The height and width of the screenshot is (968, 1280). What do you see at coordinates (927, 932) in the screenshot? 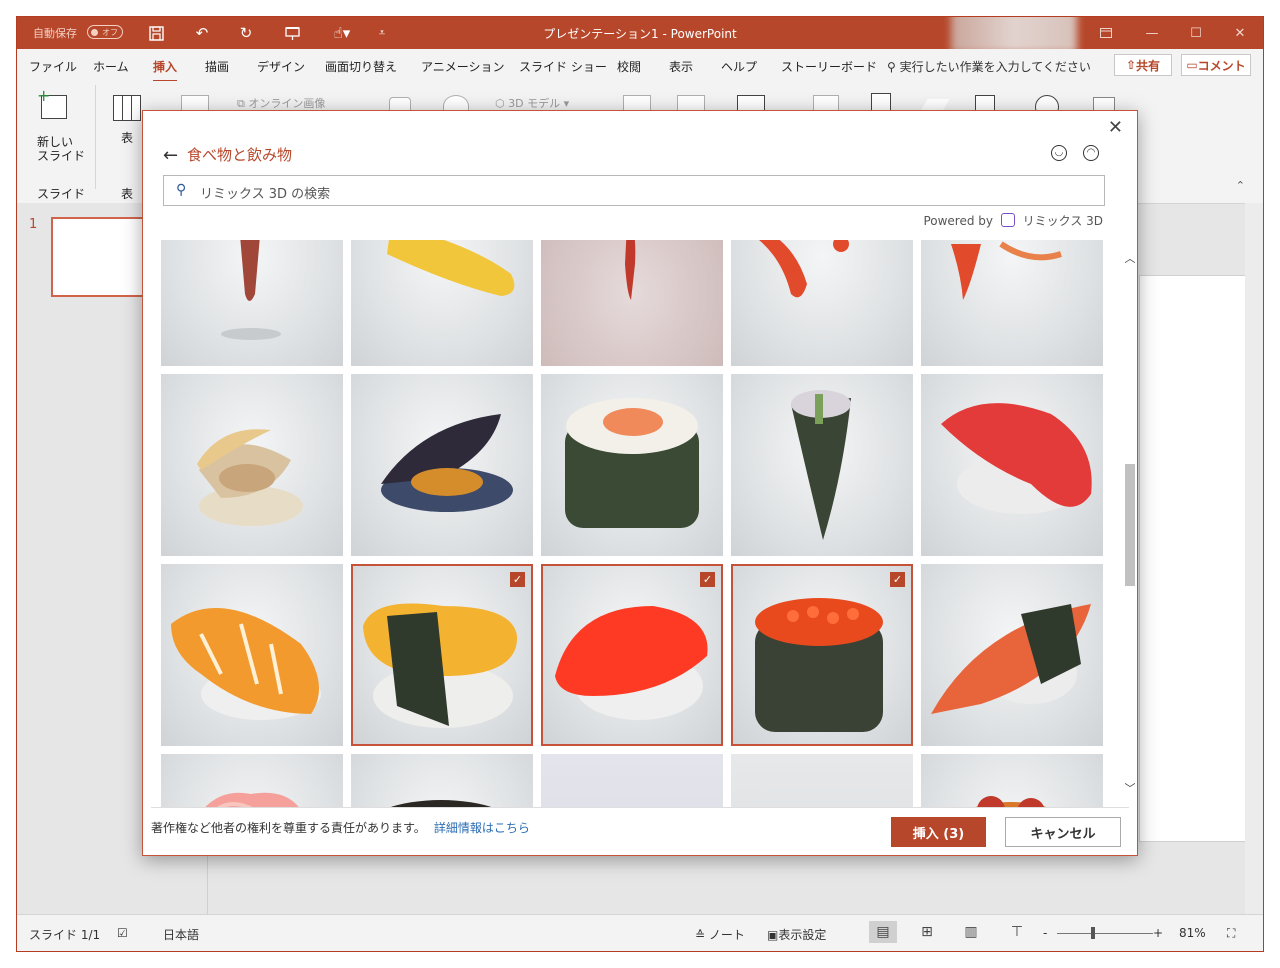
I see `slide-sorter-icon: ⊞` at bounding box center [927, 932].